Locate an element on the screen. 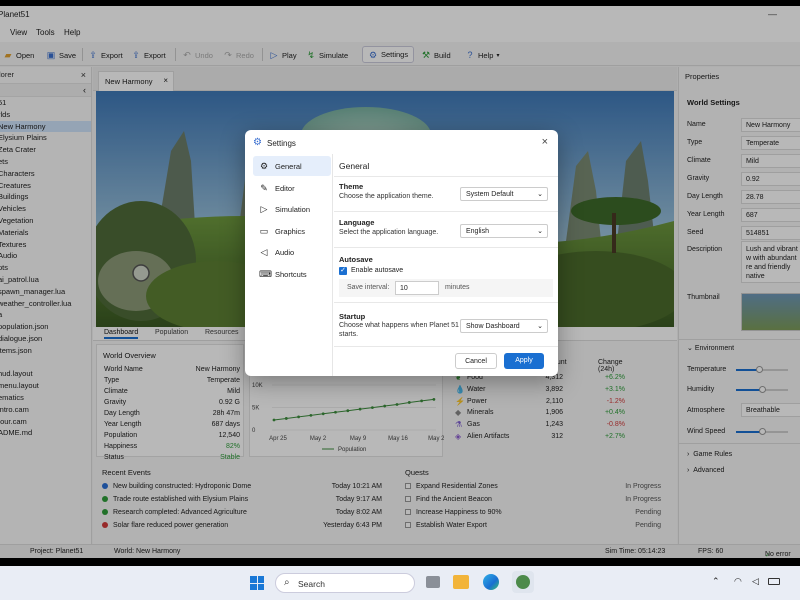 The height and width of the screenshot is (600, 800). nav-simulation: ▷ Simulation is located at coordinates (292, 209).